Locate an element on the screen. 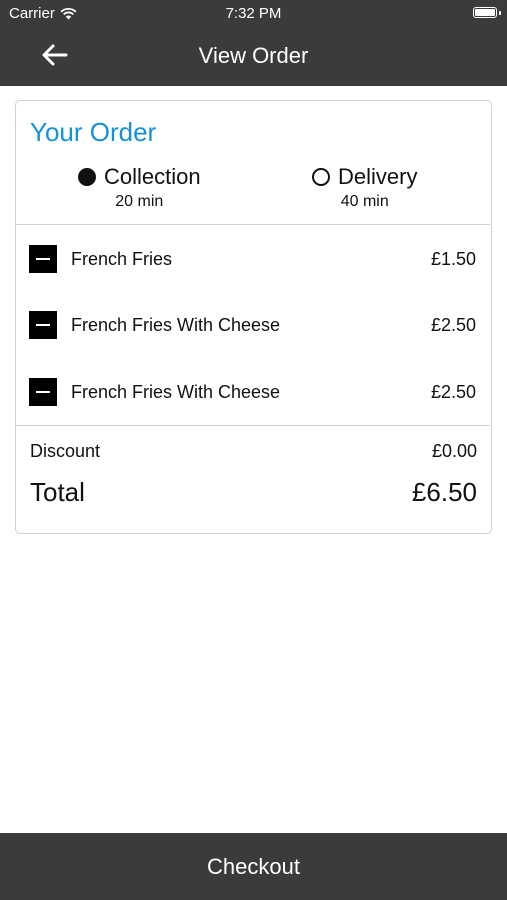  collection-label: Collection is located at coordinates (152, 176).